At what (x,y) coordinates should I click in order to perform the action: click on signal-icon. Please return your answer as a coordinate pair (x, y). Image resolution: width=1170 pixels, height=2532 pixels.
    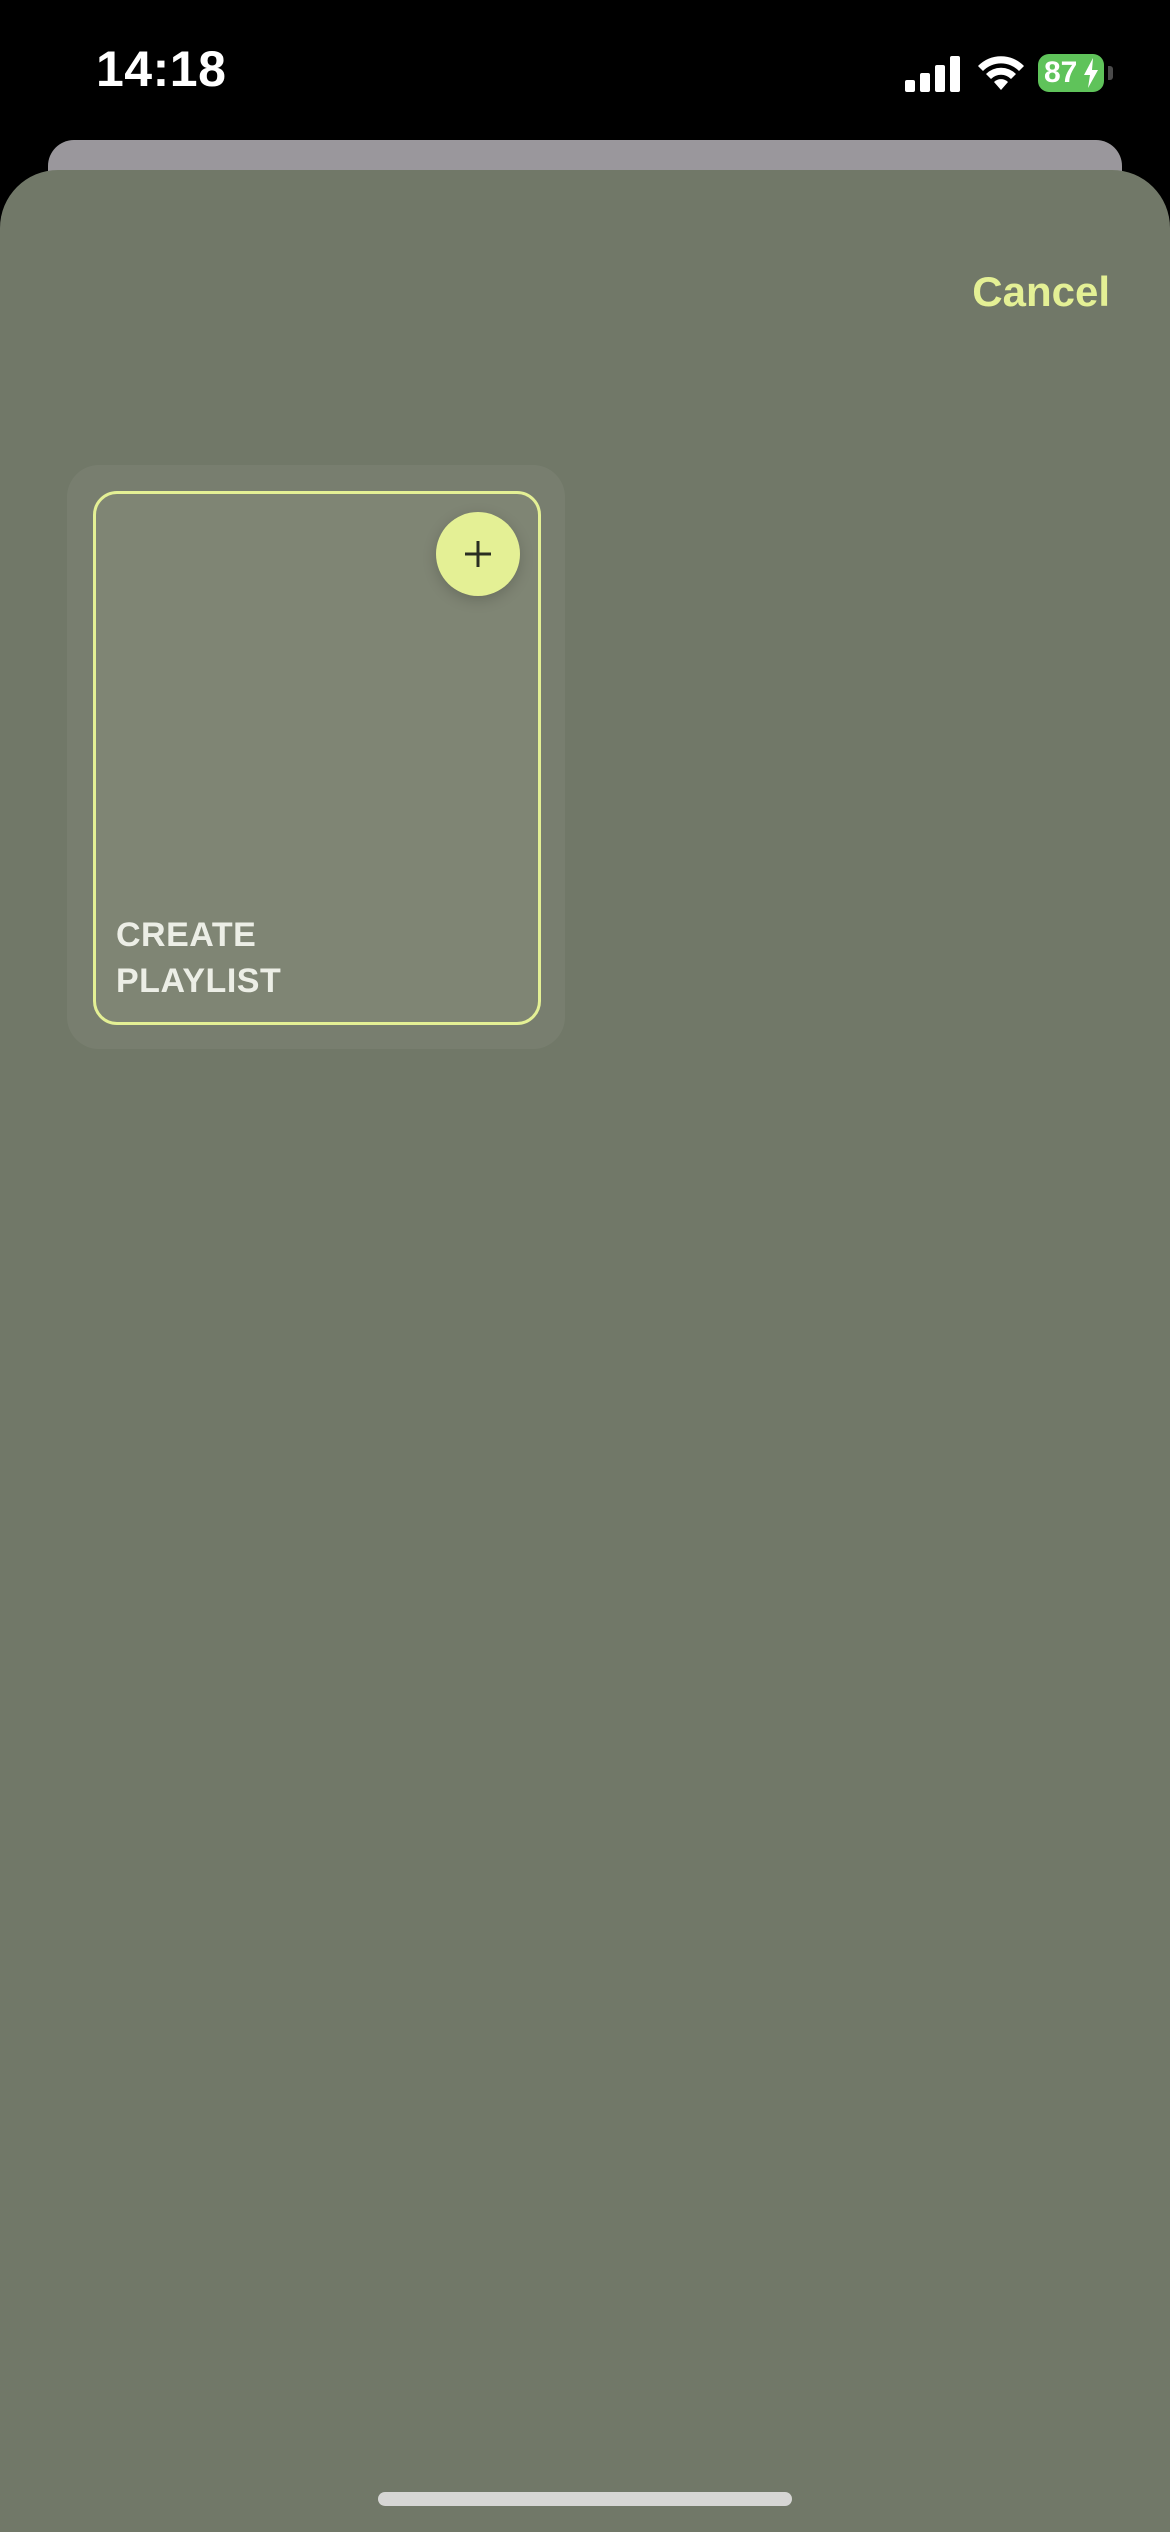
    Looking at the image, I should click on (933, 74).